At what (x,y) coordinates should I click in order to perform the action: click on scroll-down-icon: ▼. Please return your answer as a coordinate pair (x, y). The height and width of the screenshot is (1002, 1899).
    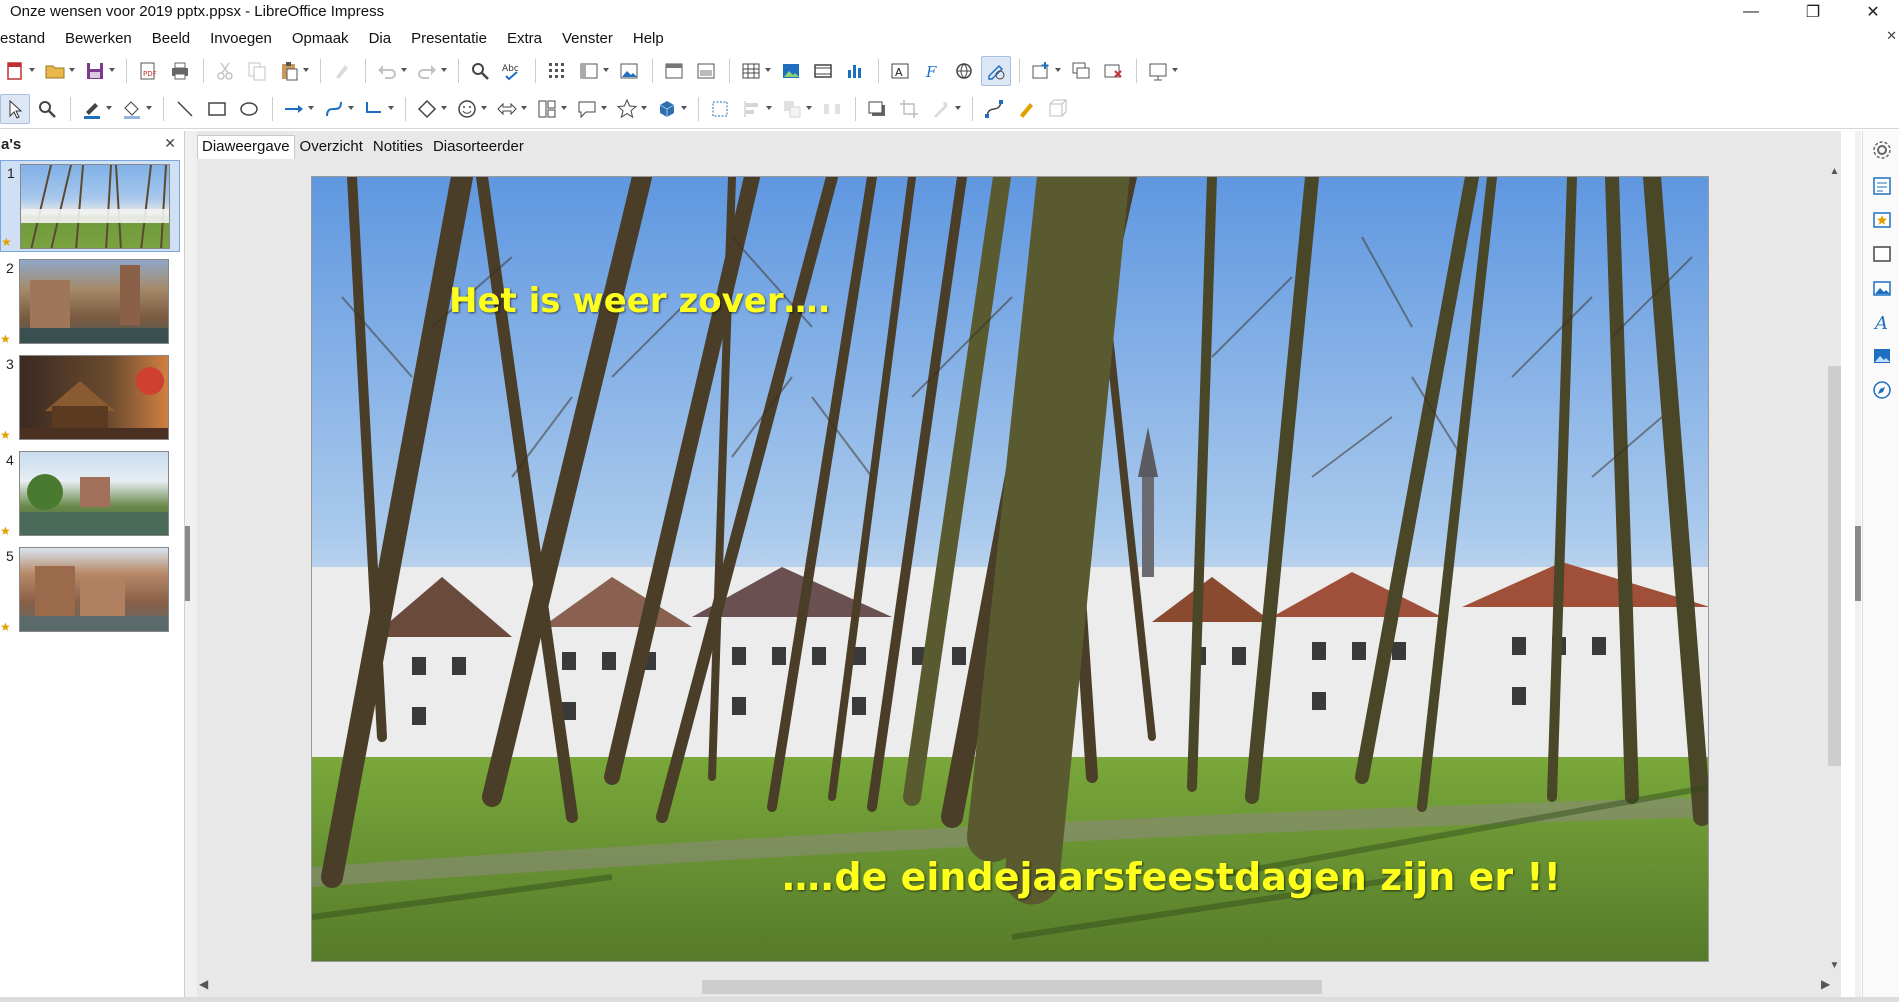
    Looking at the image, I should click on (1834, 967).